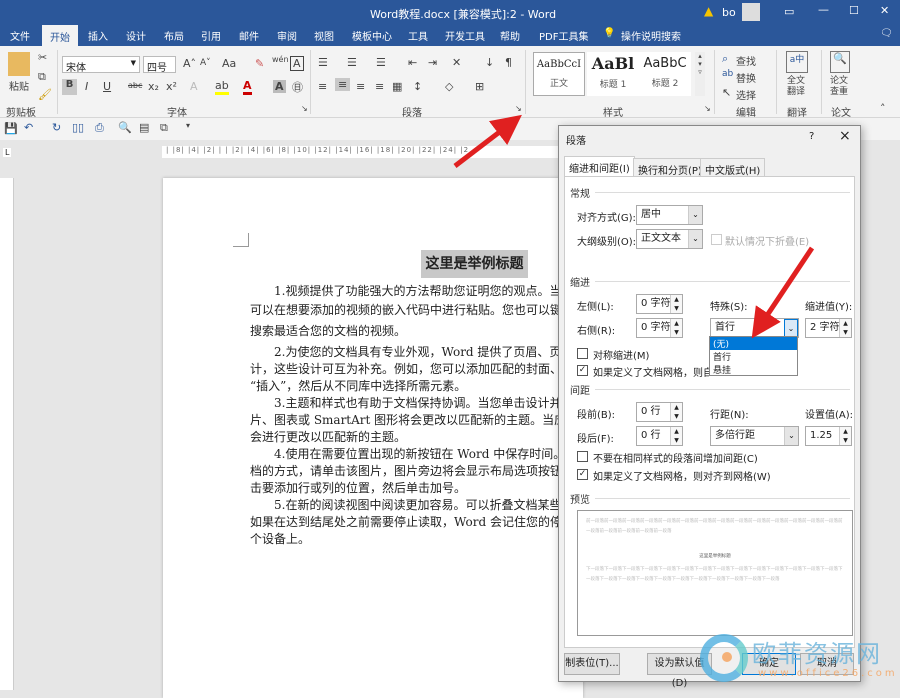 This screenshot has width=900, height=698. What do you see at coordinates (783, 292) in the screenshot?
I see `arrow-to-none-option` at bounding box center [783, 292].